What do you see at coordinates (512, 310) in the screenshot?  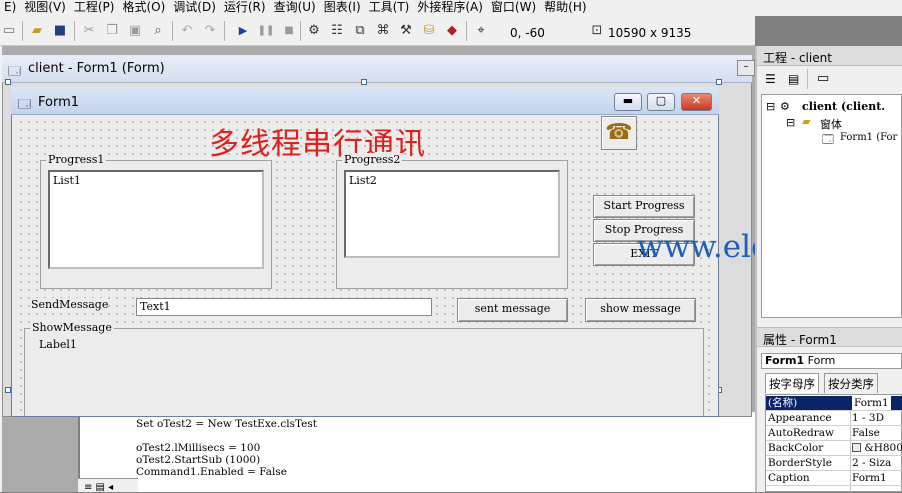 I see `sent-message-button: sent message` at bounding box center [512, 310].